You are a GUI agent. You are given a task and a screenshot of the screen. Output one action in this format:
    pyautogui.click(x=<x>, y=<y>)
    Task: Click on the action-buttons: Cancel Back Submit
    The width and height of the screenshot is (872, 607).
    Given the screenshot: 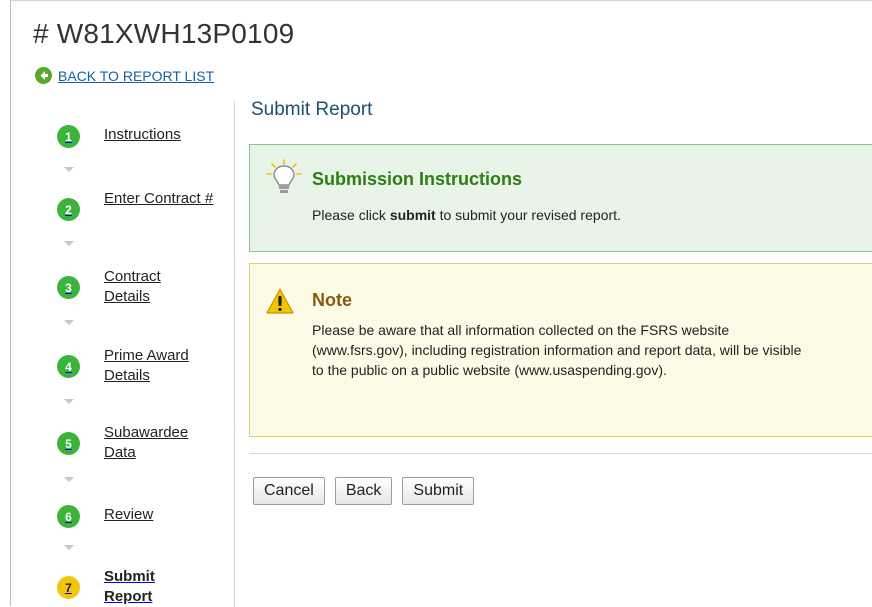 What is the action you would take?
    pyautogui.click(x=364, y=491)
    